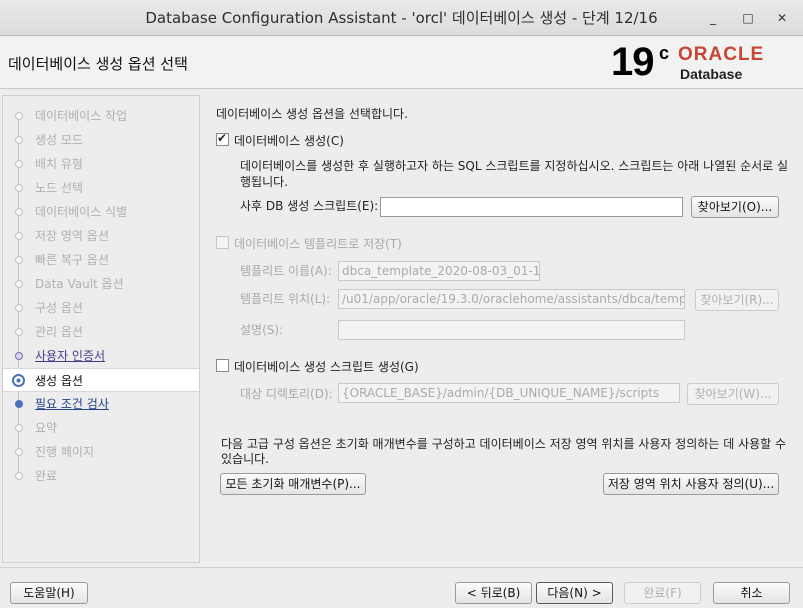 This screenshot has height=608, width=803. I want to click on nav-step-configuration-options: 구성 옵션, so click(101, 308).